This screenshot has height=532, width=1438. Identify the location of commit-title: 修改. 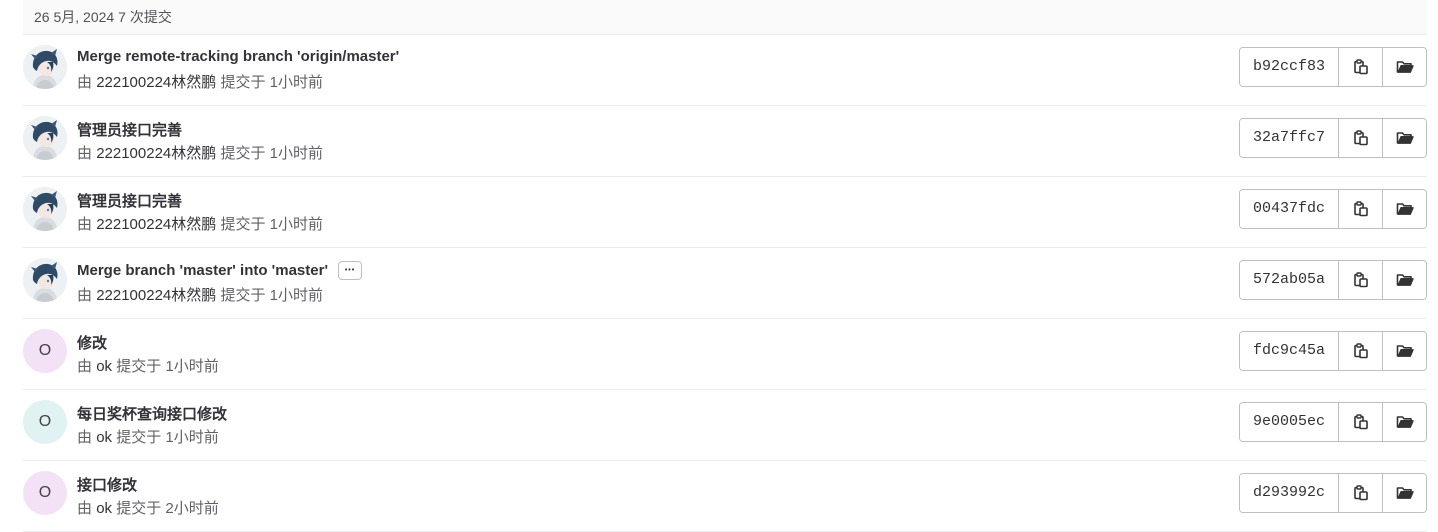
(92, 342).